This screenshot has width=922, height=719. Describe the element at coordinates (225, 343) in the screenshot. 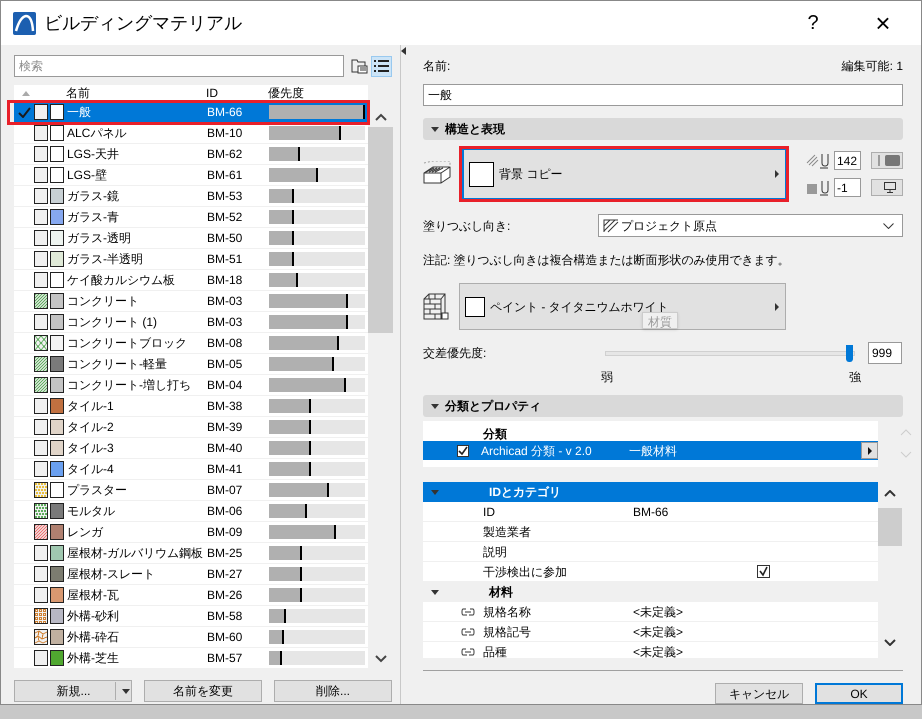

I see `material-id: BM-08` at that location.